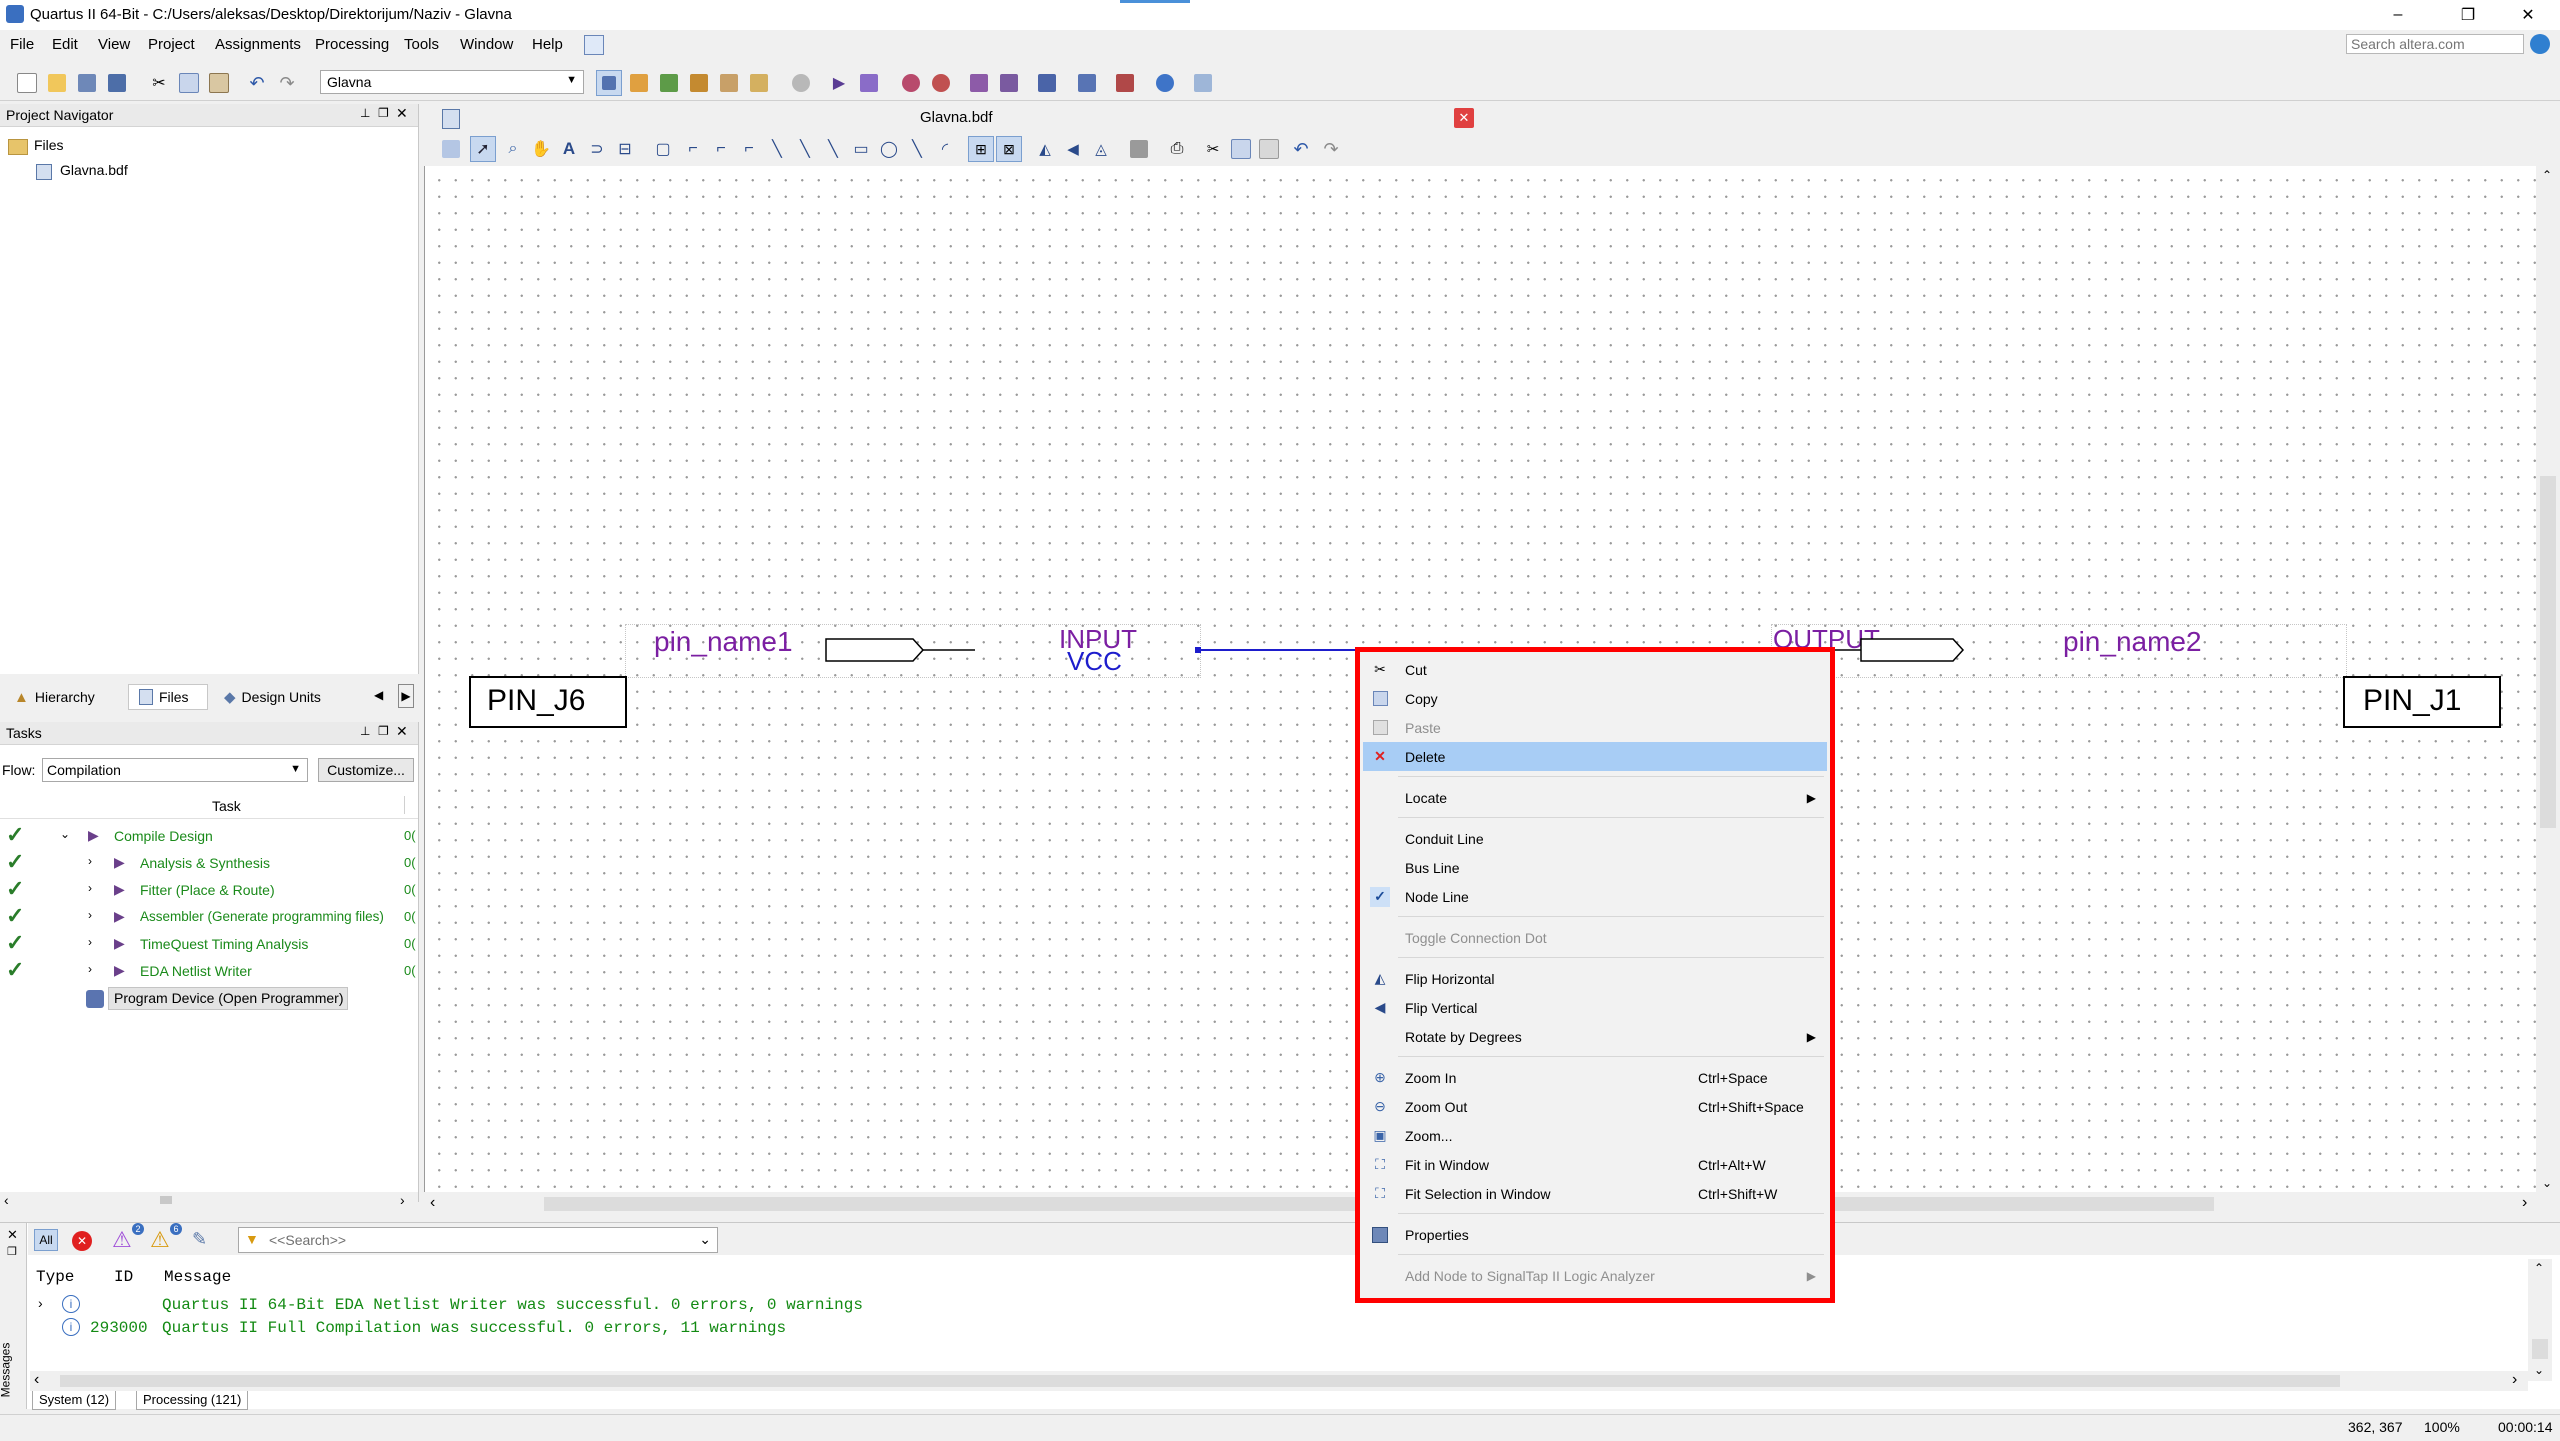 The image size is (2560, 1441). I want to click on filter-error-icon: ✕, so click(82, 1241).